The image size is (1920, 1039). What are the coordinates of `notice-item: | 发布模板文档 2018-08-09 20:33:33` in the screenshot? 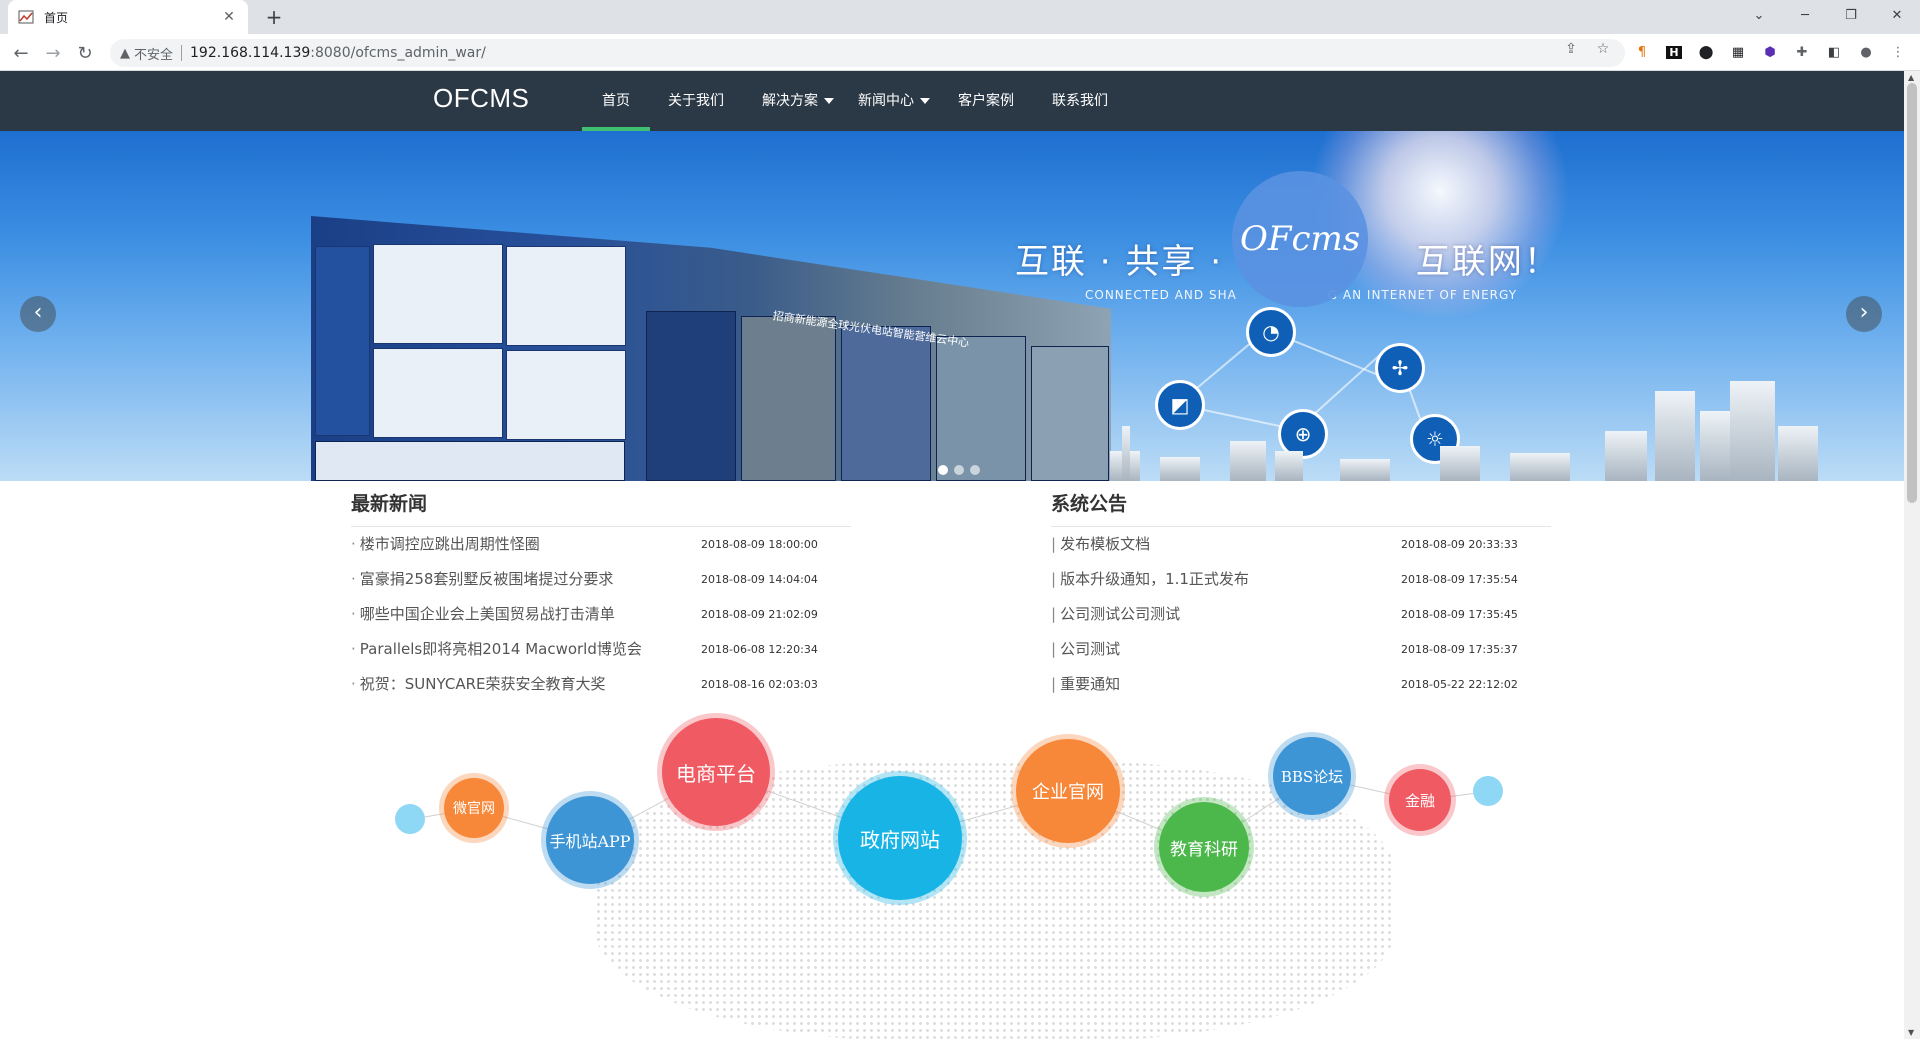 It's located at (1301, 544).